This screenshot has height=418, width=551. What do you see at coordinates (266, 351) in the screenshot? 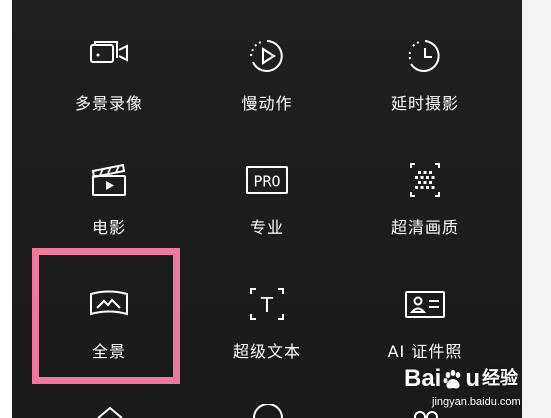
I see `mode-label: 超级文本` at bounding box center [266, 351].